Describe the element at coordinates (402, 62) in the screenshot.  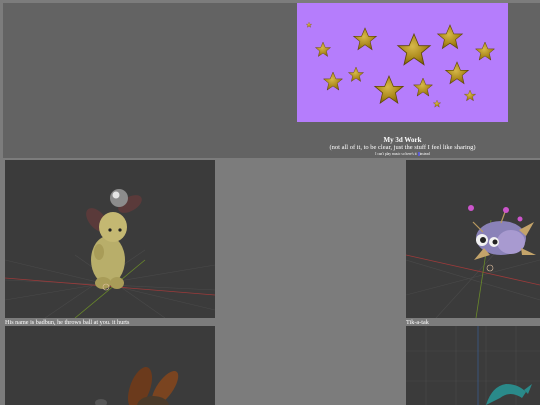
I see `stars-banner-image` at that location.